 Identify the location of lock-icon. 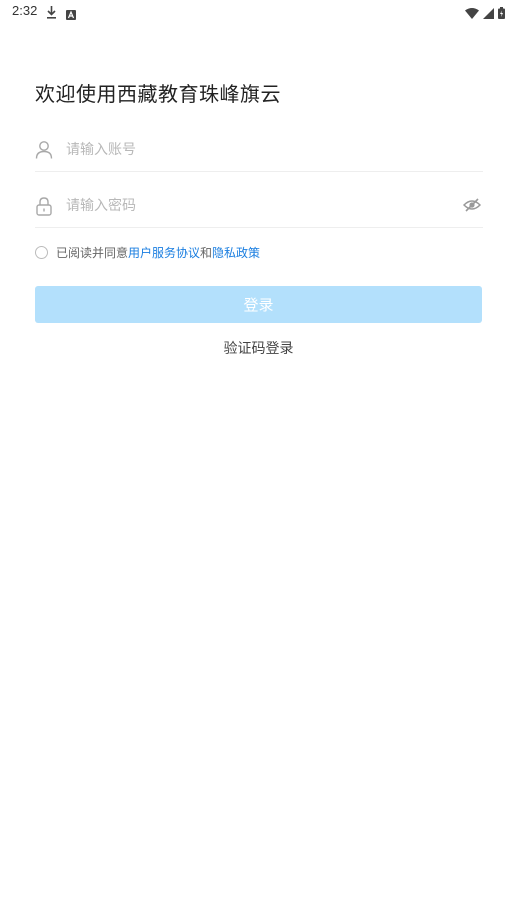
(44, 206).